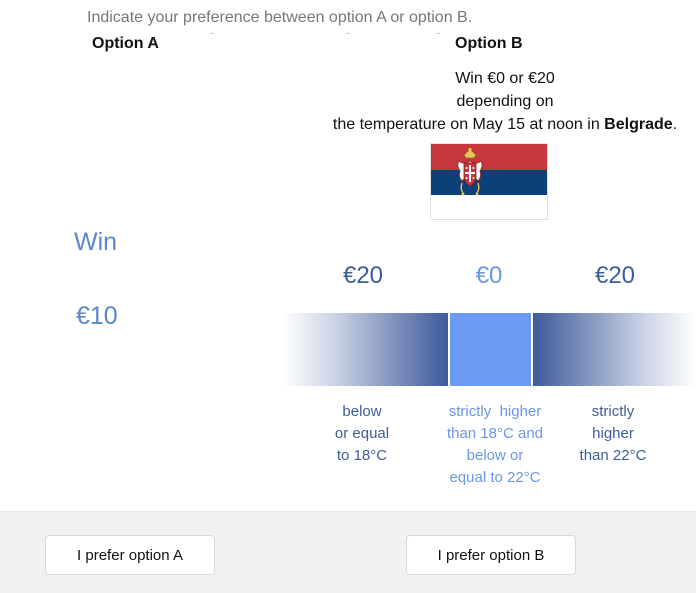 Image resolution: width=696 pixels, height=593 pixels. I want to click on prefer-option-a-button: I prefer option A, so click(130, 555).